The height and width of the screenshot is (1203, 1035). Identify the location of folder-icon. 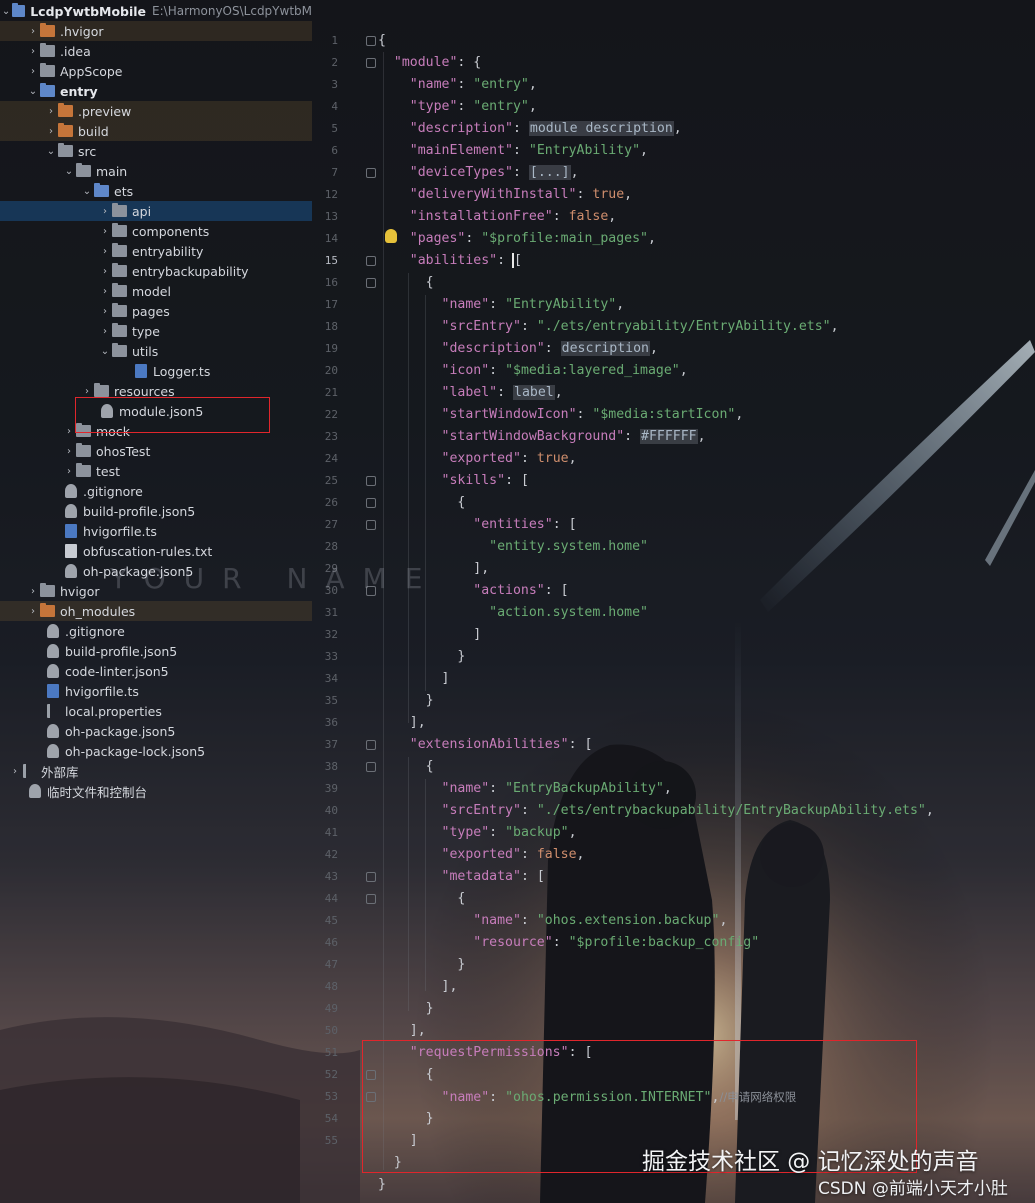
(101, 190).